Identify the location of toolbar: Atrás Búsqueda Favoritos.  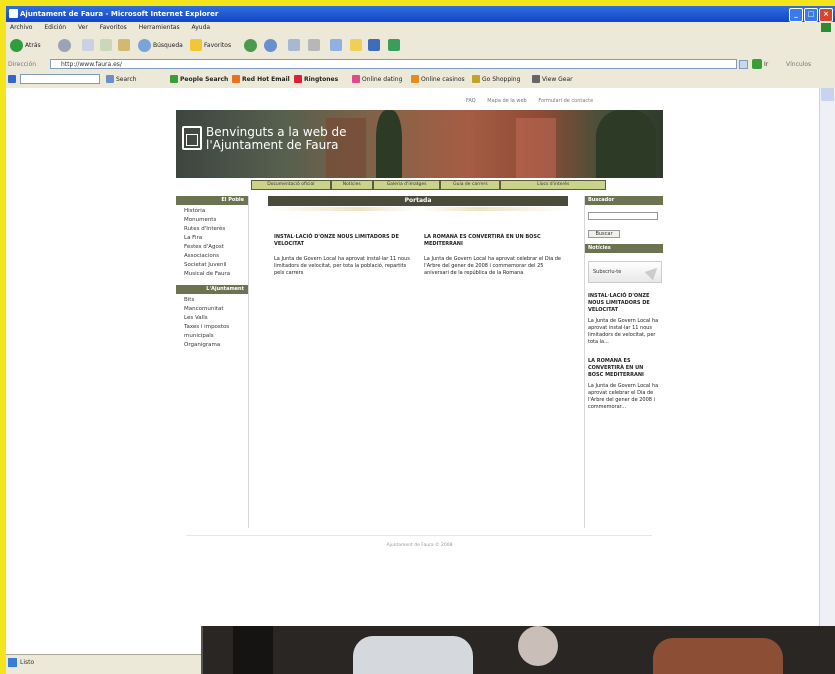
(420, 45).